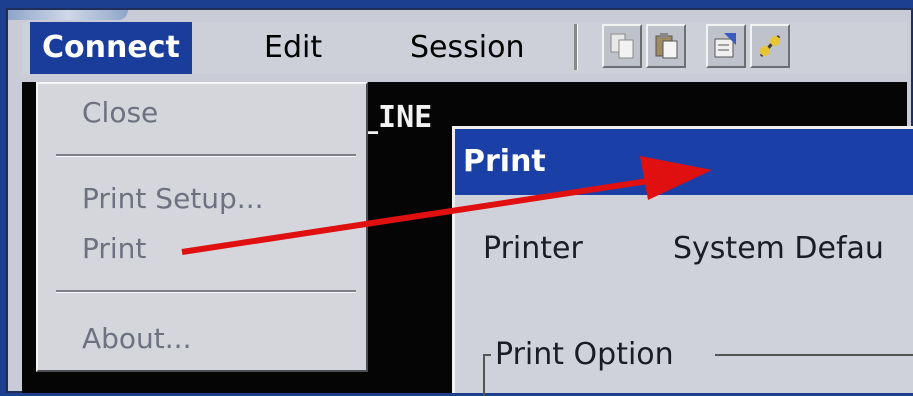 This screenshot has height=396, width=913. I want to click on arrow-shaft, so click(418, 216).